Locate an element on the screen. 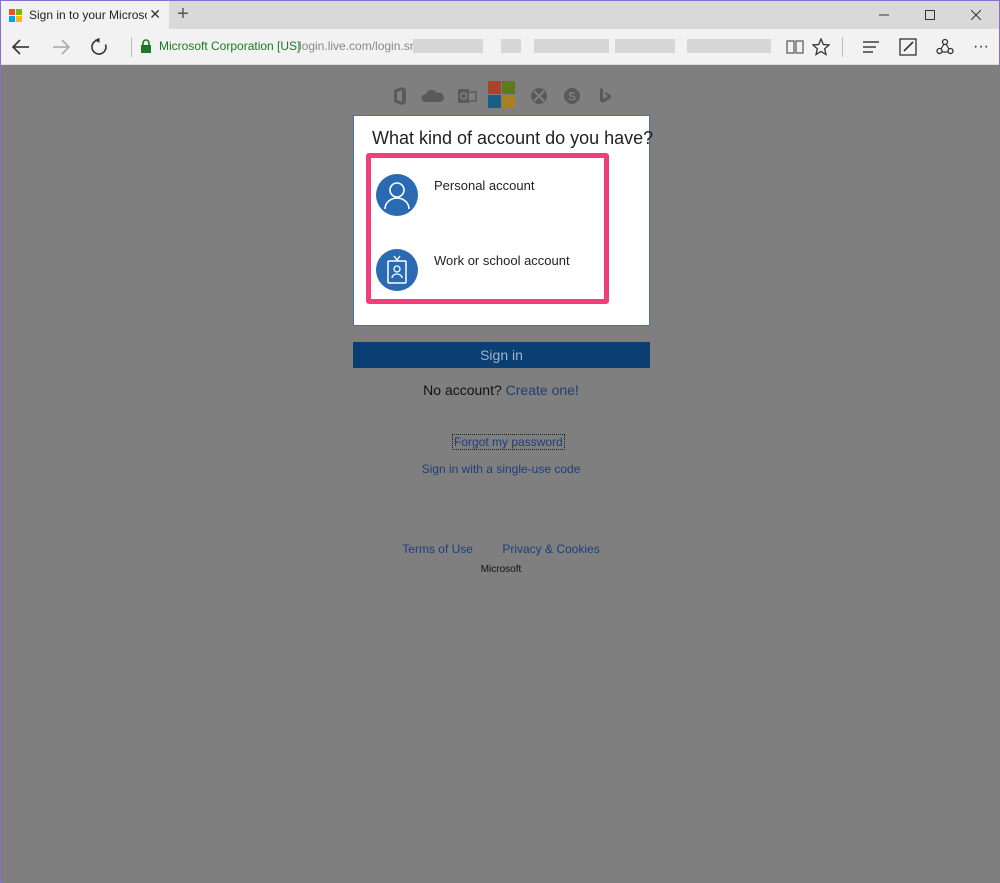  refresh-button is located at coordinates (99, 47).